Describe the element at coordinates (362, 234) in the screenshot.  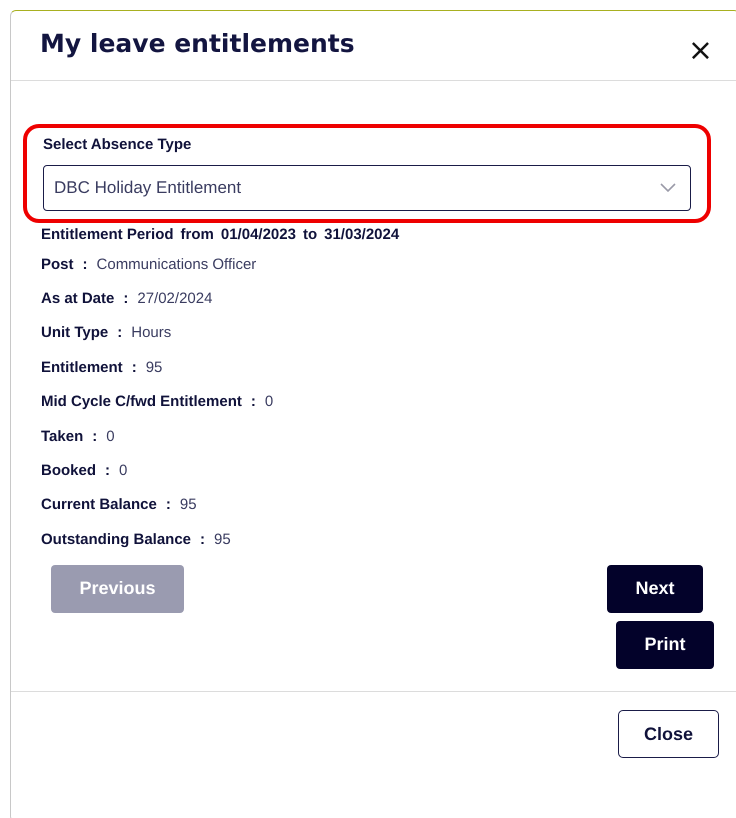
I see `period-text: 31/03/2024` at that location.